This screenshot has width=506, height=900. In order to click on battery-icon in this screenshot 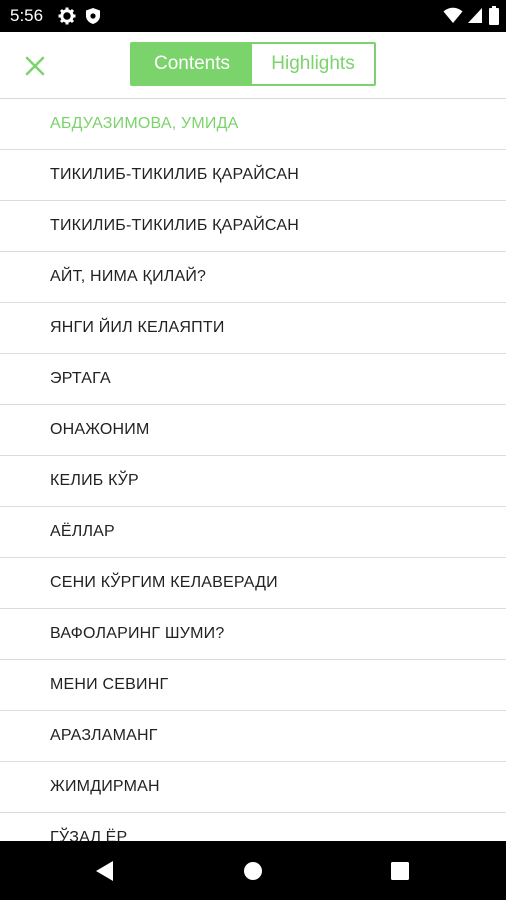, I will do `click(494, 15)`.